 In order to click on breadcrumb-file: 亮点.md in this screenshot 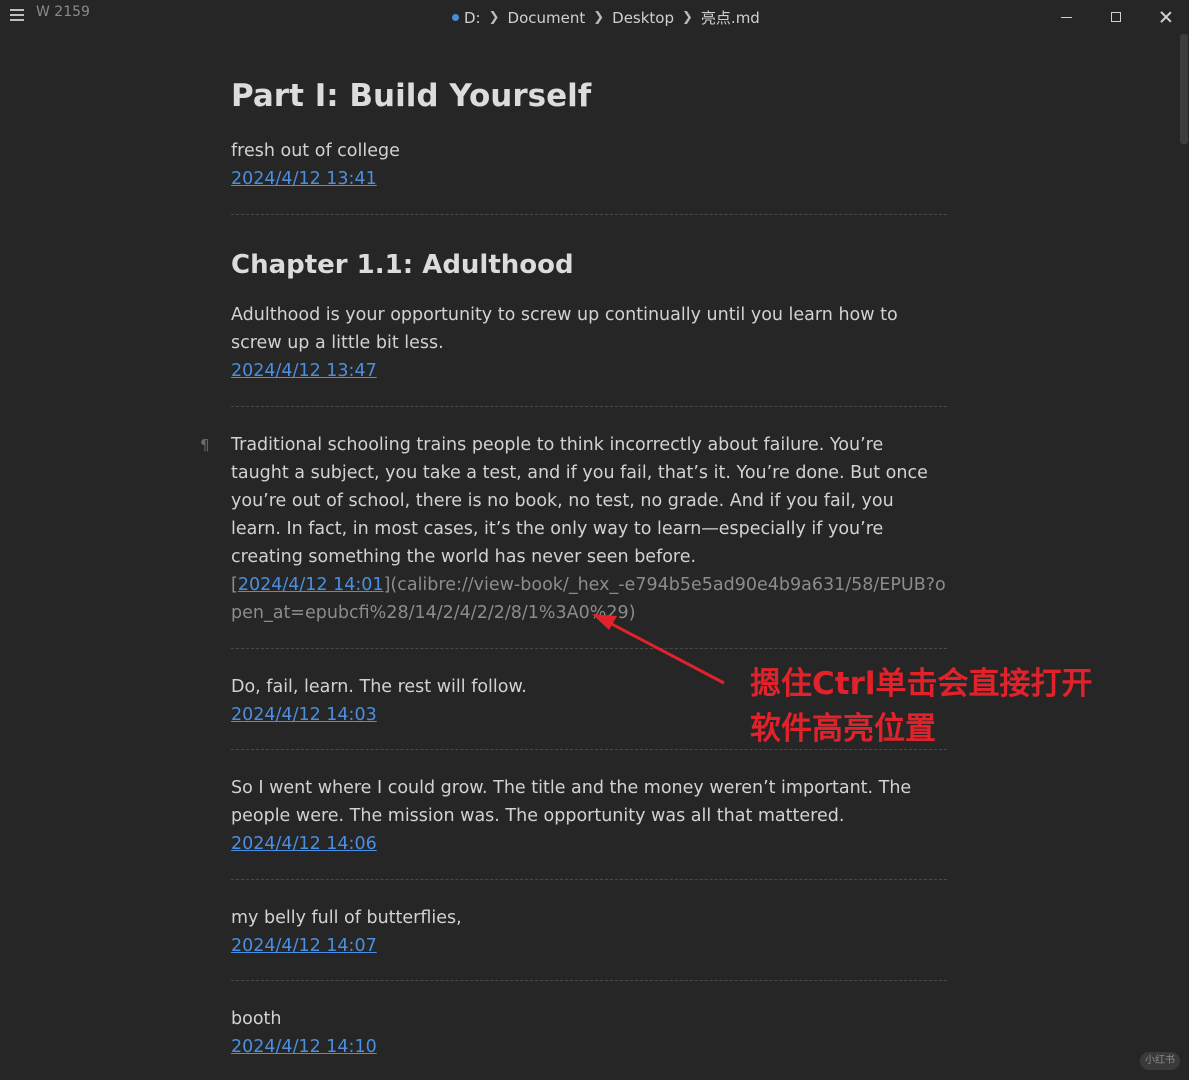, I will do `click(730, 17)`.